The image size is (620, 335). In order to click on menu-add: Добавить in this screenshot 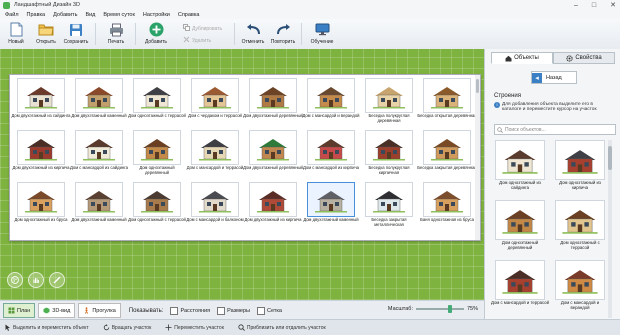, I will do `click(65, 15)`.